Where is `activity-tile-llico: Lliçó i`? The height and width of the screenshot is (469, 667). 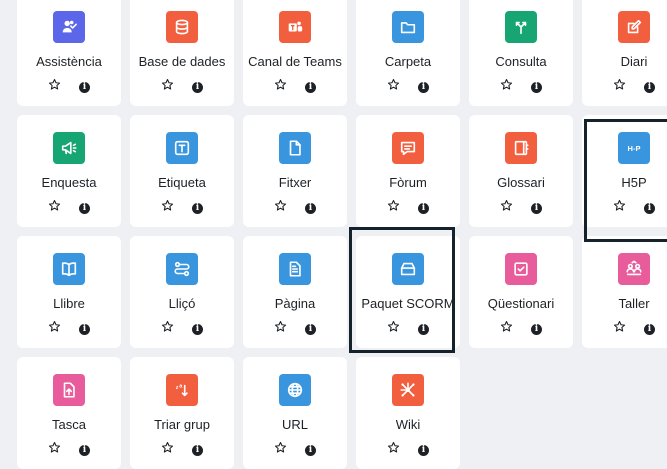 activity-tile-llico: Lliçó i is located at coordinates (182, 292).